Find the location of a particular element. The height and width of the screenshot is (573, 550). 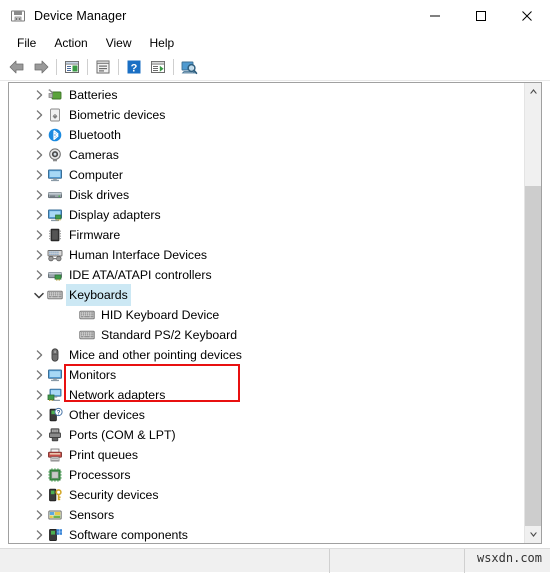

tree-item-label: Processors is located at coordinates (100, 475).